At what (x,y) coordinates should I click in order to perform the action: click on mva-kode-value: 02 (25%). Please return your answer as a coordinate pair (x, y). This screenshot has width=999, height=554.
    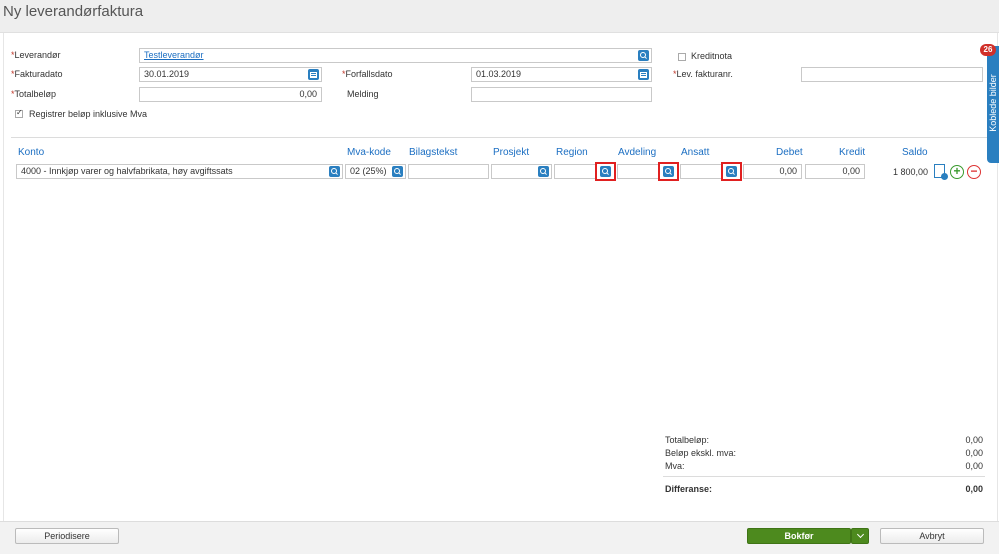
    Looking at the image, I should click on (368, 171).